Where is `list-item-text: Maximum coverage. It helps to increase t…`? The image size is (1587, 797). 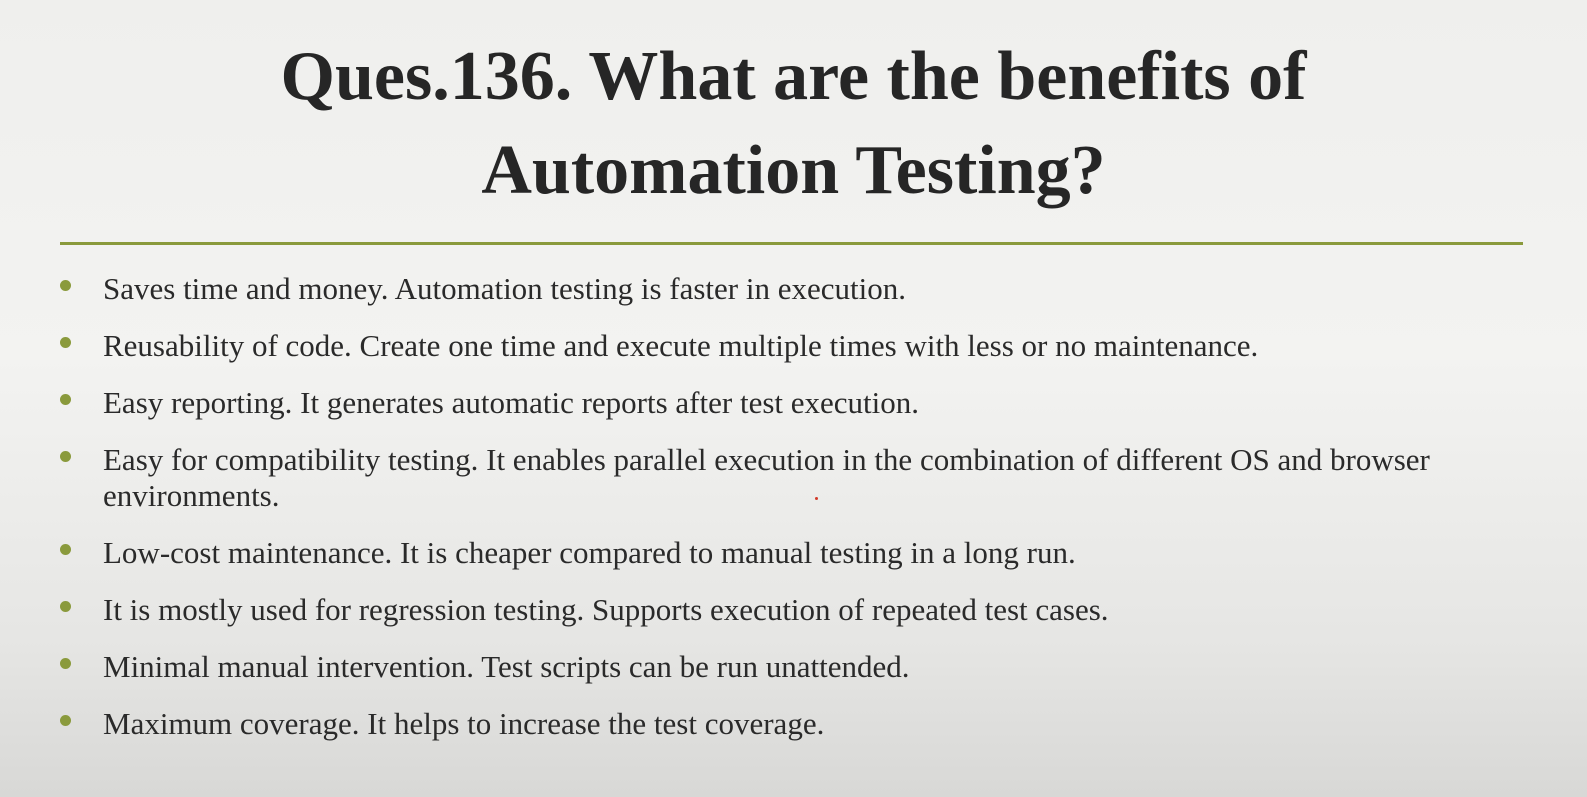
list-item-text: Maximum coverage. It helps to increase t… is located at coordinates (464, 723).